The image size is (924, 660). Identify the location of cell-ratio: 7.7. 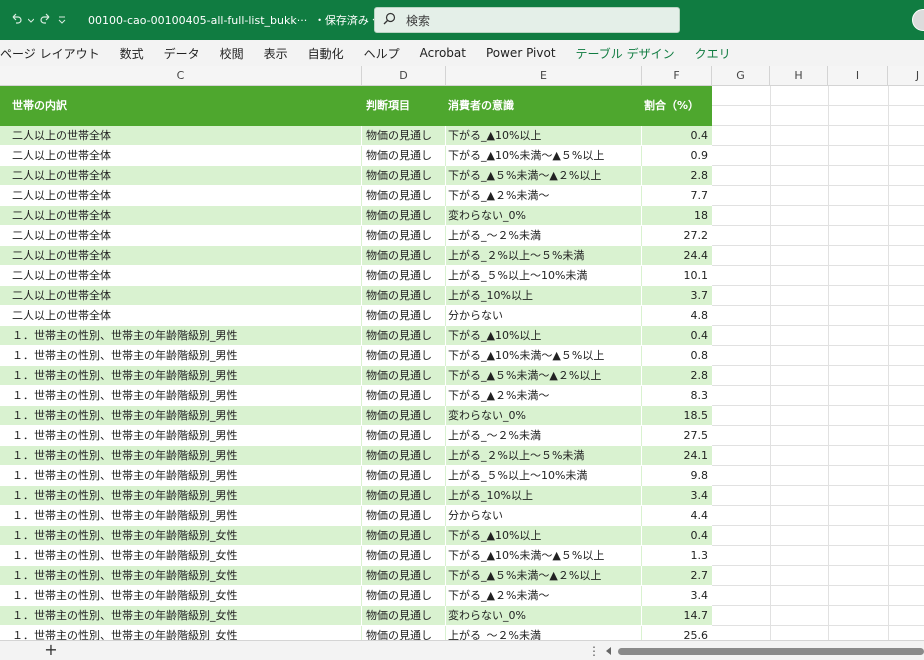
(677, 196).